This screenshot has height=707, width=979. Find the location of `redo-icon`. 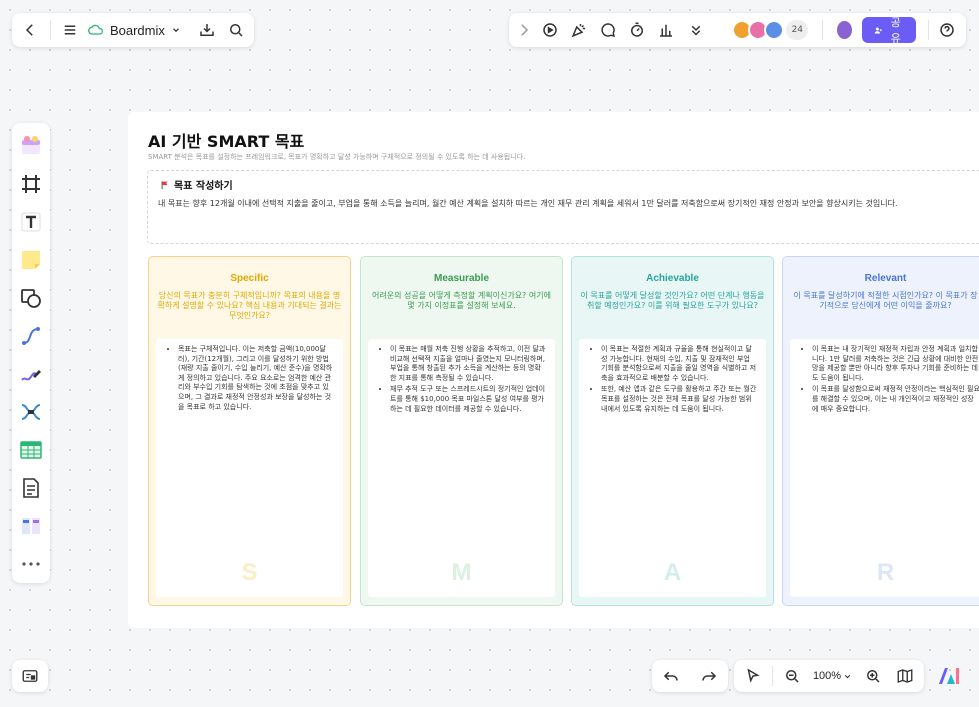

redo-icon is located at coordinates (709, 676).